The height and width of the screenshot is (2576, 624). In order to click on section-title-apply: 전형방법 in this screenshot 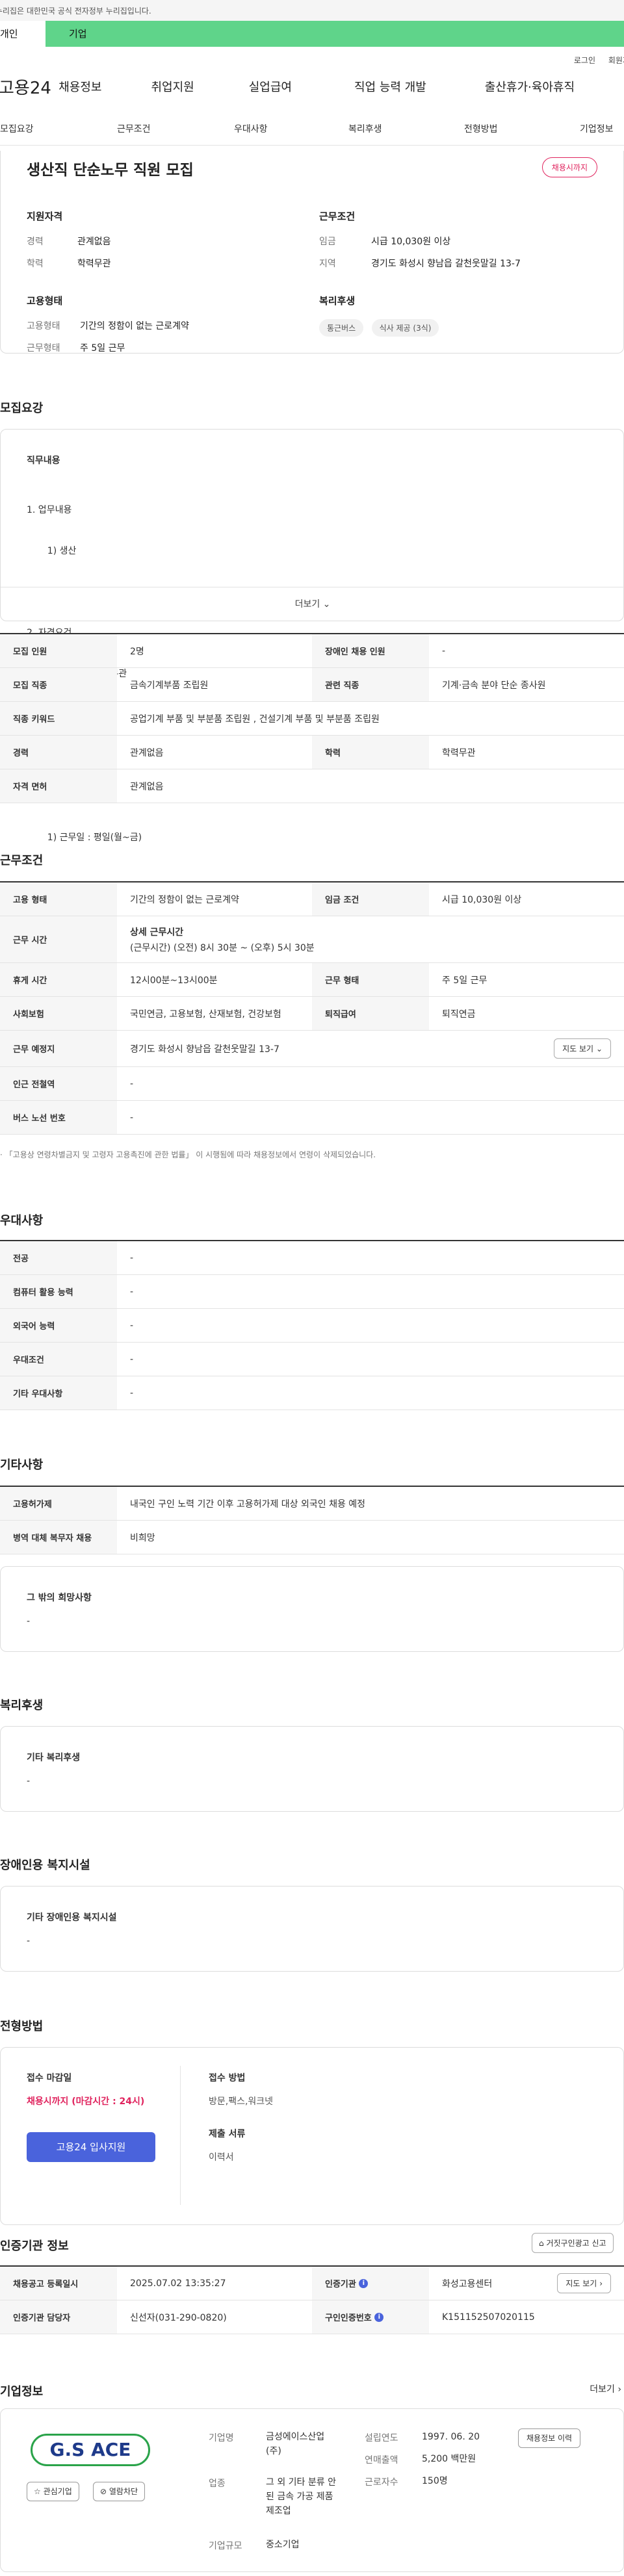, I will do `click(22, 2026)`.